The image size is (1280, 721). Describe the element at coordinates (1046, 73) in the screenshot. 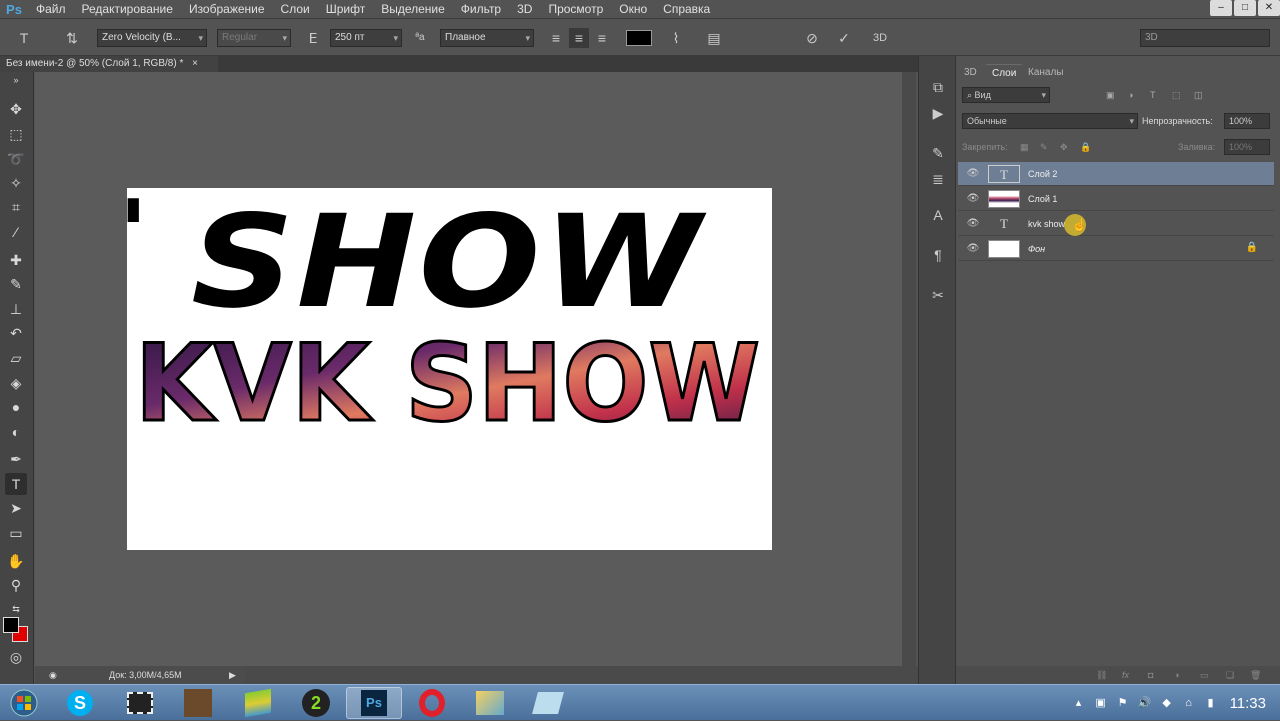

I see `tab-channels: Каналы` at that location.